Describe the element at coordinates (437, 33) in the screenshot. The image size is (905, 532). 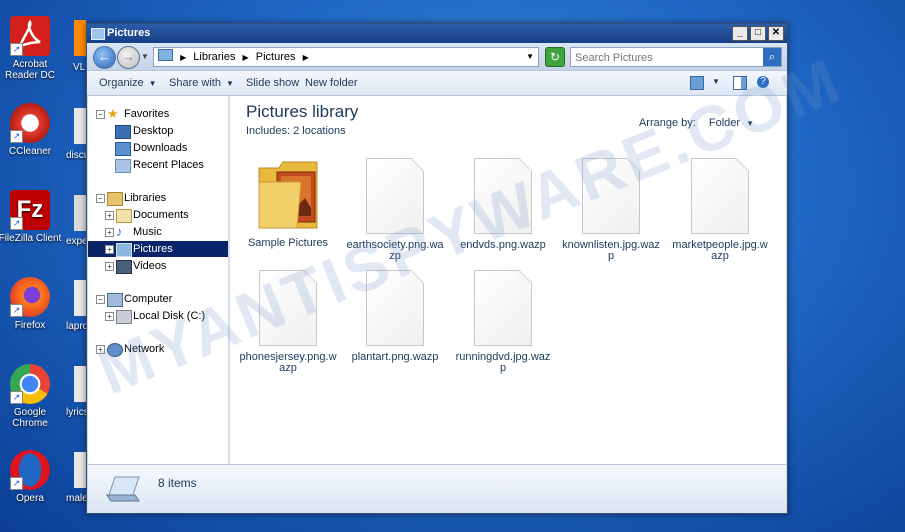
I see `title-bar: Pictures _ □ ✕` at that location.